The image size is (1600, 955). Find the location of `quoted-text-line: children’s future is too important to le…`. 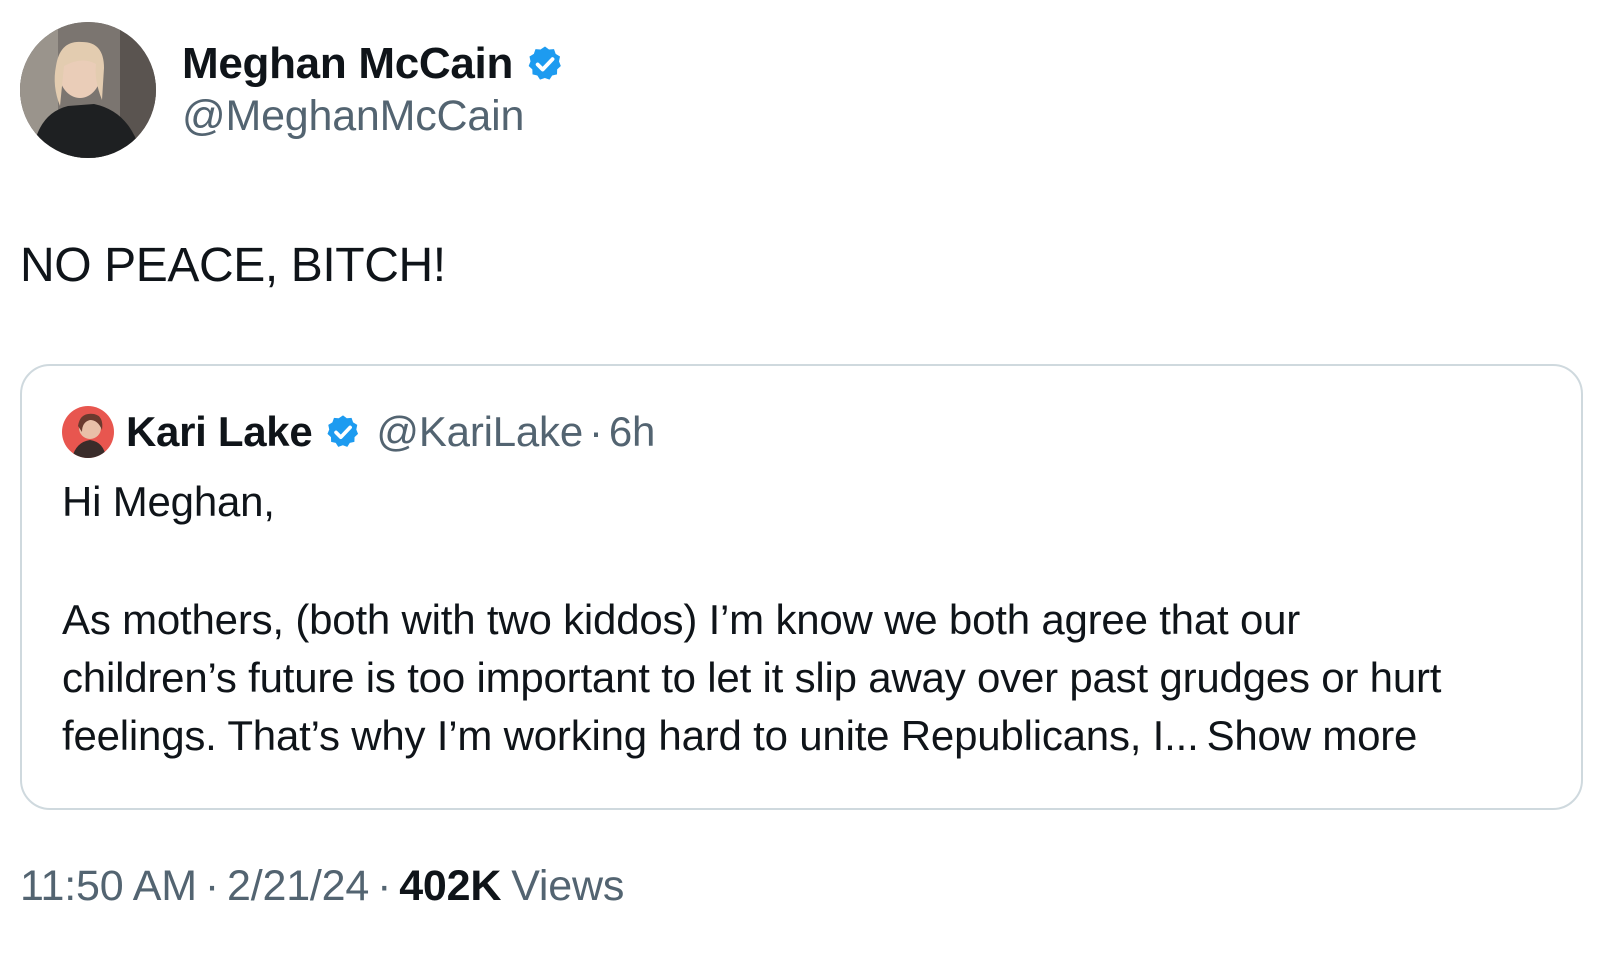

quoted-text-line: children’s future is too important to le… is located at coordinates (752, 677).